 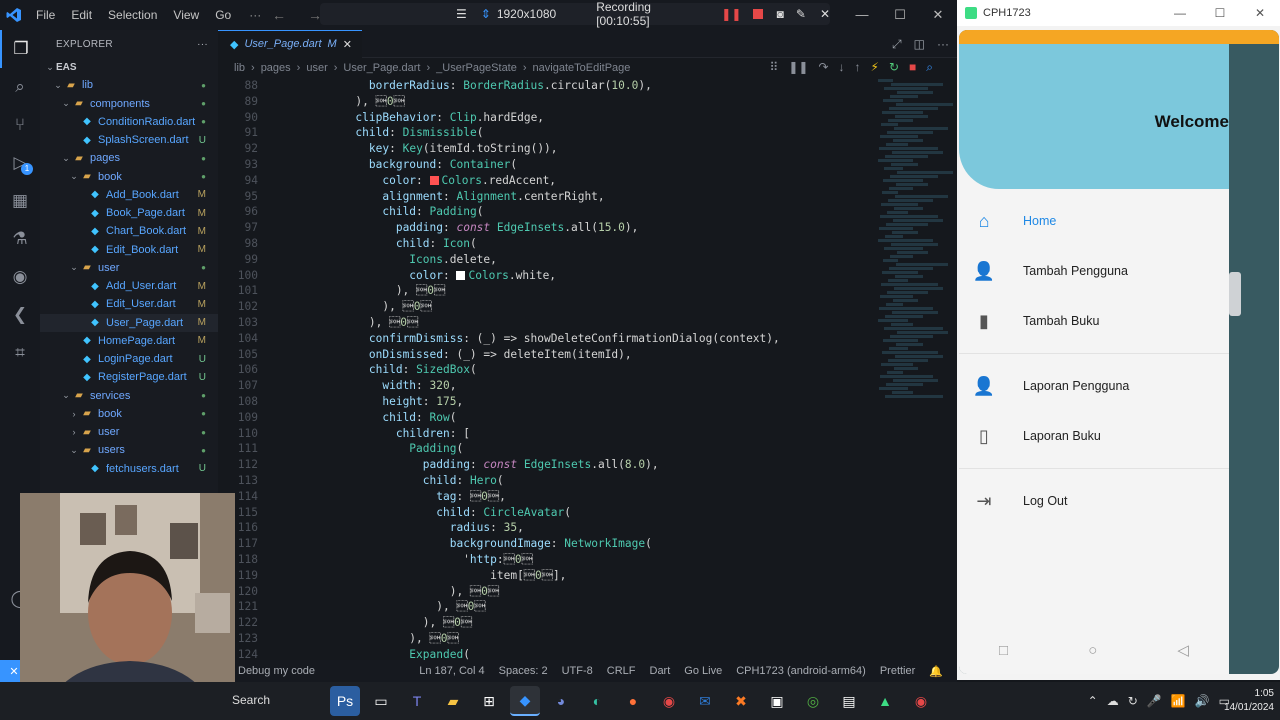 I want to click on discord-app-icon: ◕, so click(x=561, y=701).